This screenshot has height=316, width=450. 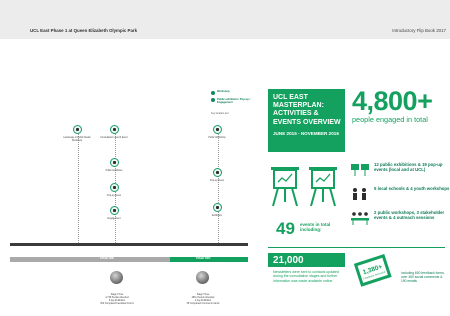 What do you see at coordinates (231, 92) in the screenshot?
I see `legend-item: Workshop` at bounding box center [231, 92].